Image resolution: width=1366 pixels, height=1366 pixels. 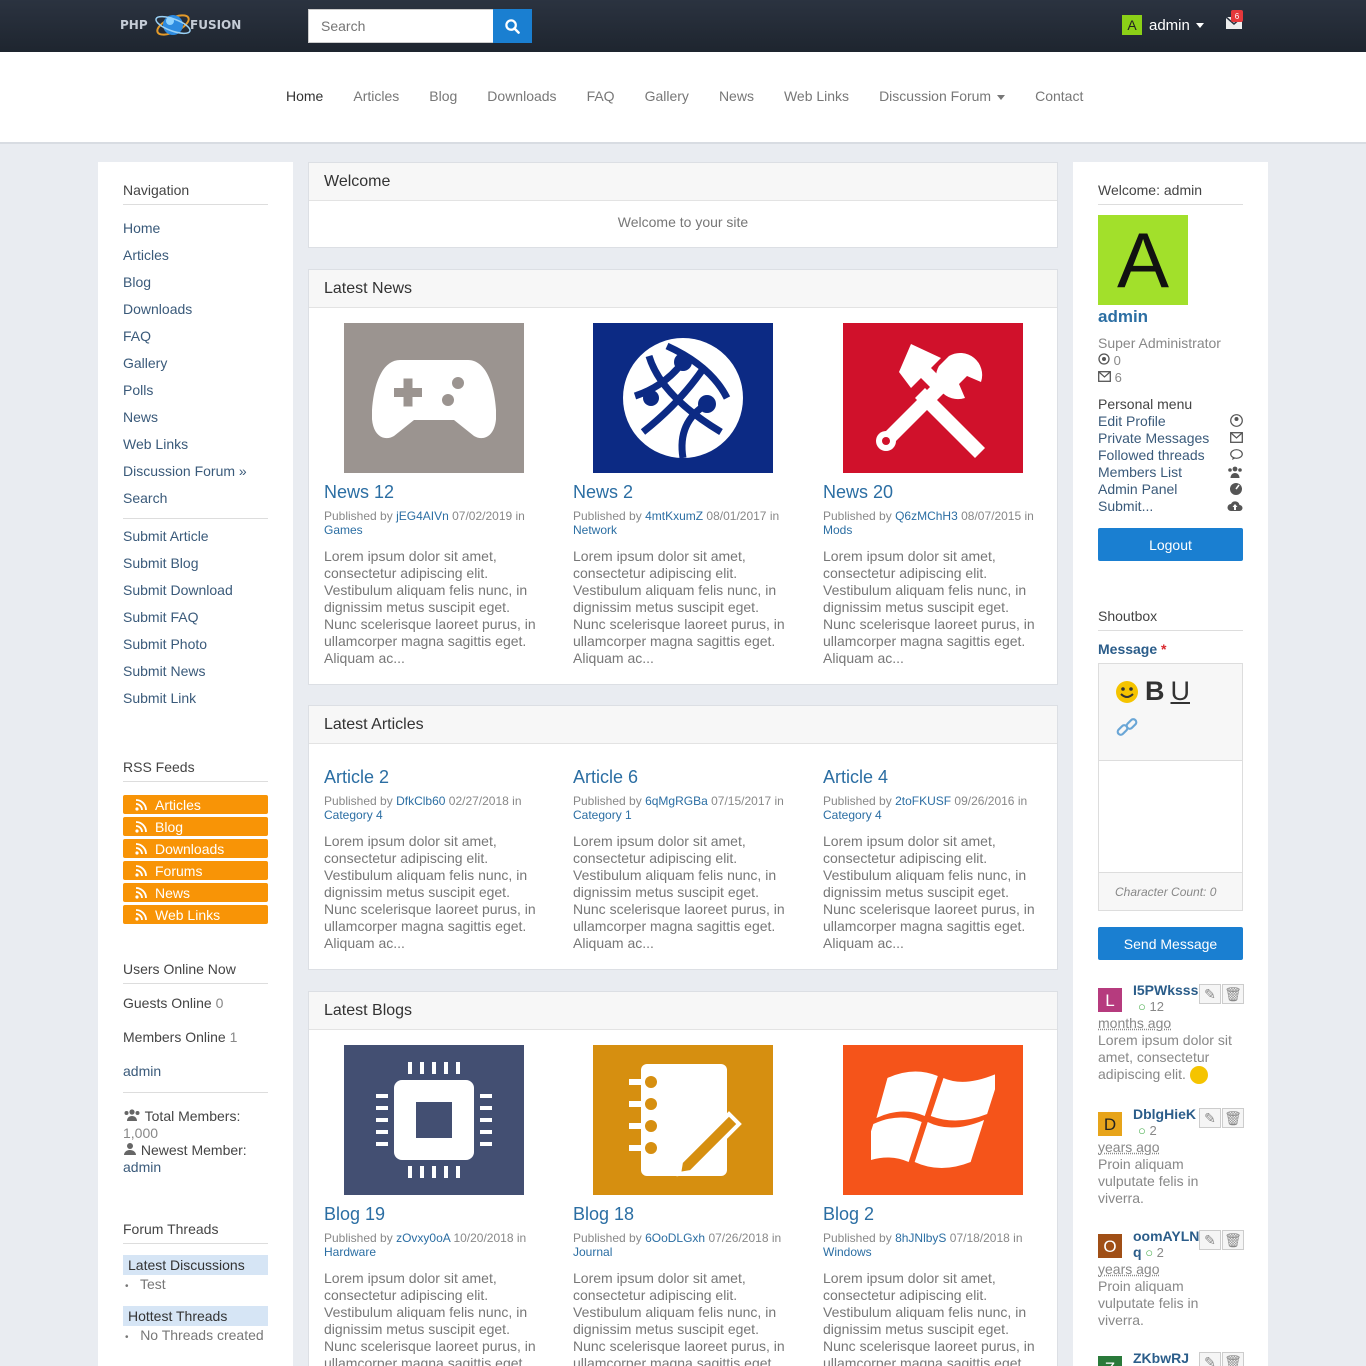 What do you see at coordinates (1127, 692) in the screenshot?
I see `smiley-icon` at bounding box center [1127, 692].